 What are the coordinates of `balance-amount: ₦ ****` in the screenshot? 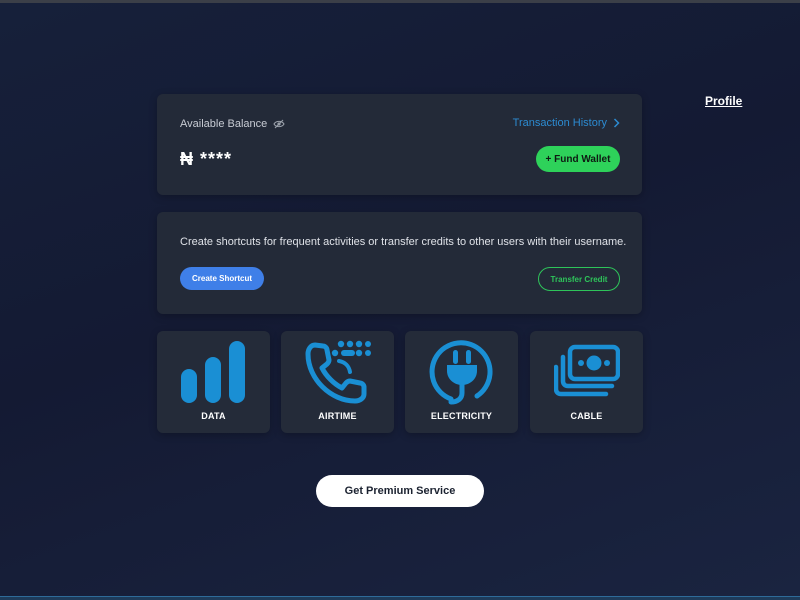 It's located at (206, 159).